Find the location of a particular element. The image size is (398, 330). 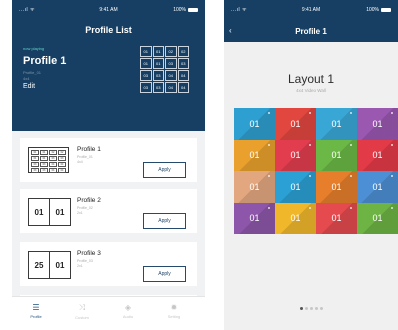

profile-id: Profile_01 is located at coordinates (85, 157).